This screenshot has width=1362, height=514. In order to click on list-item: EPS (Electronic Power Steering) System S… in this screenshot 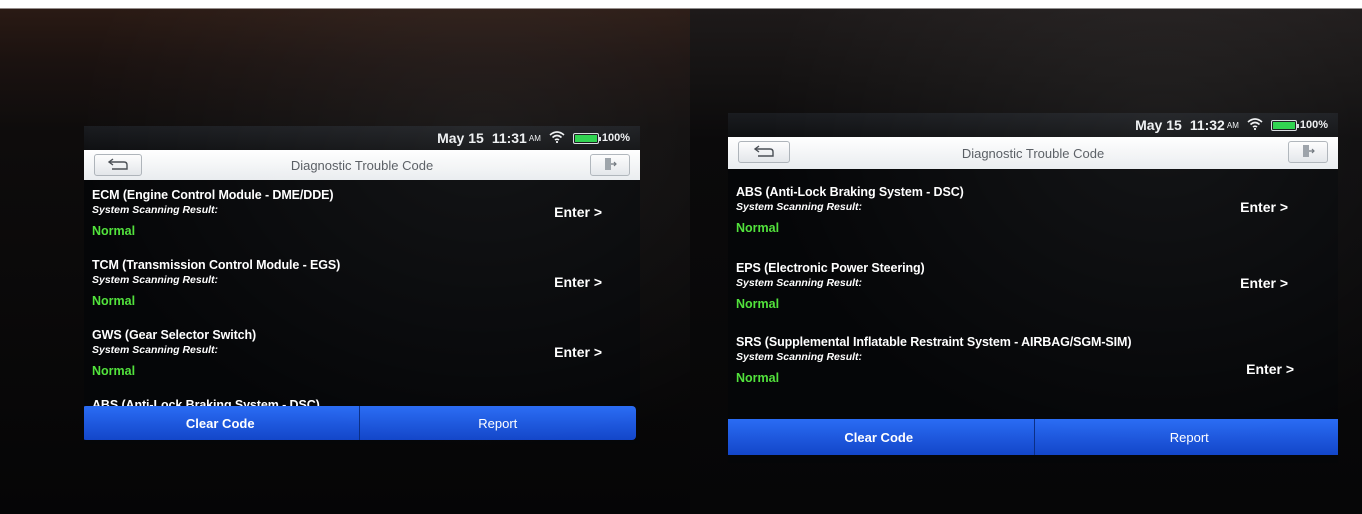, I will do `click(1037, 298)`.